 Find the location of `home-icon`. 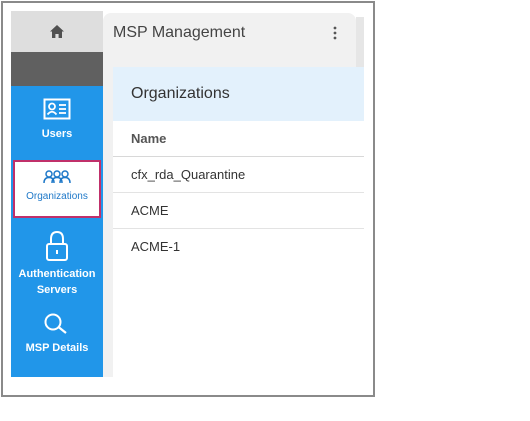

home-icon is located at coordinates (57, 31).